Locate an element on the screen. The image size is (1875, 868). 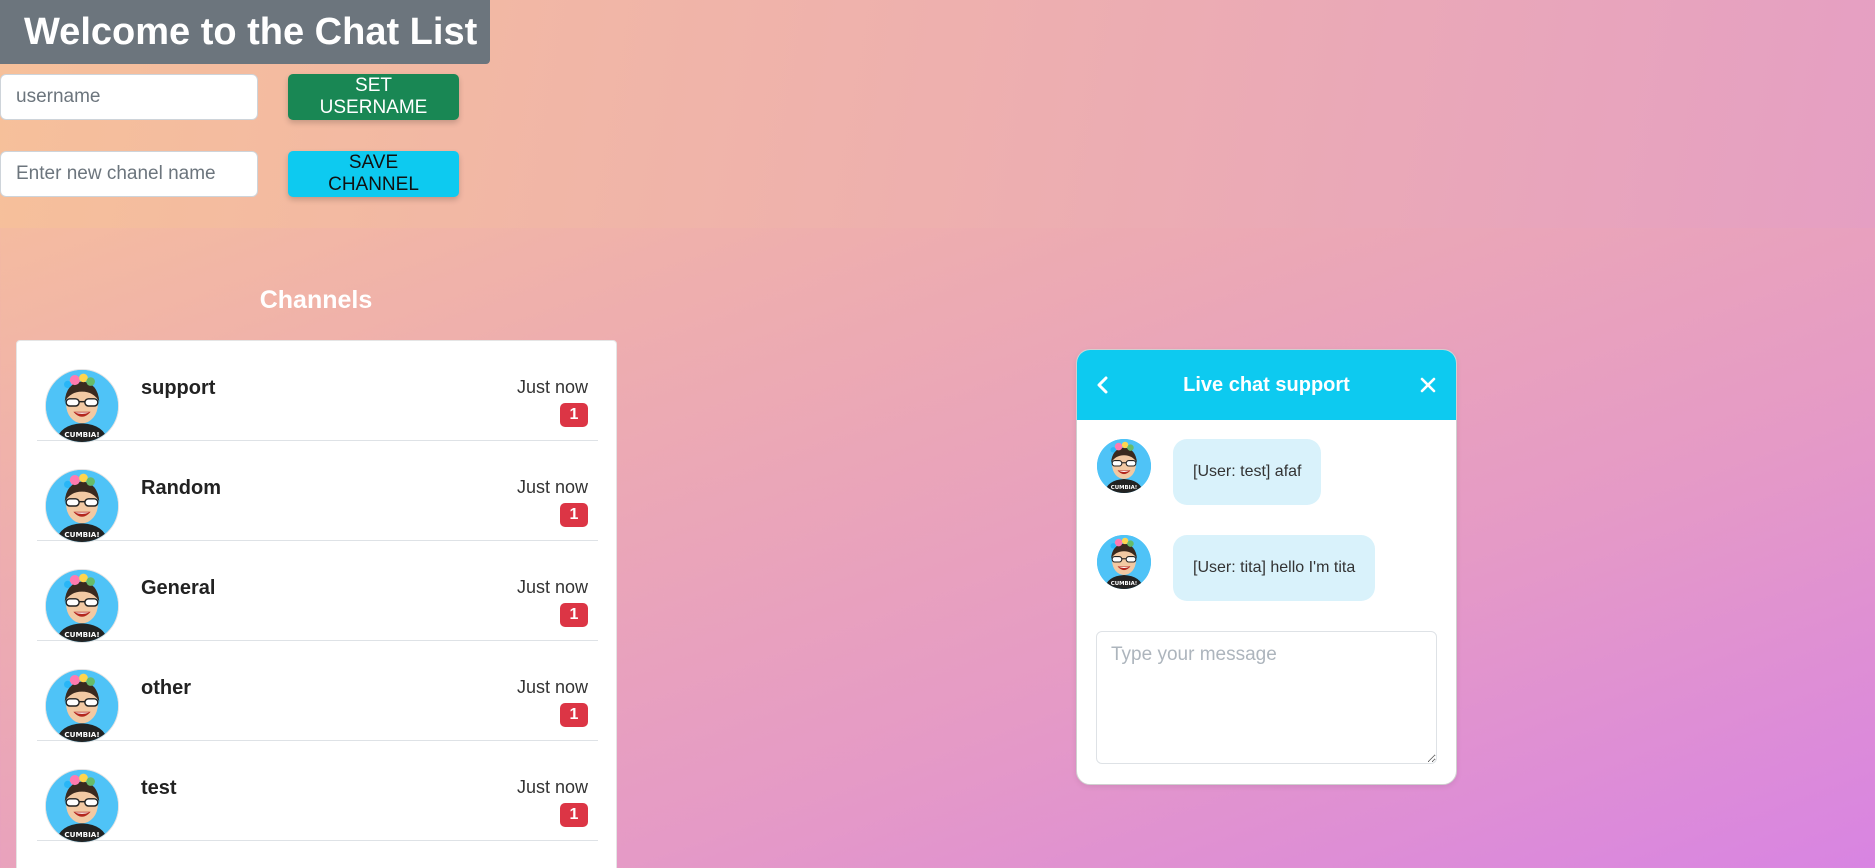
channel-name: other is located at coordinates (166, 688).